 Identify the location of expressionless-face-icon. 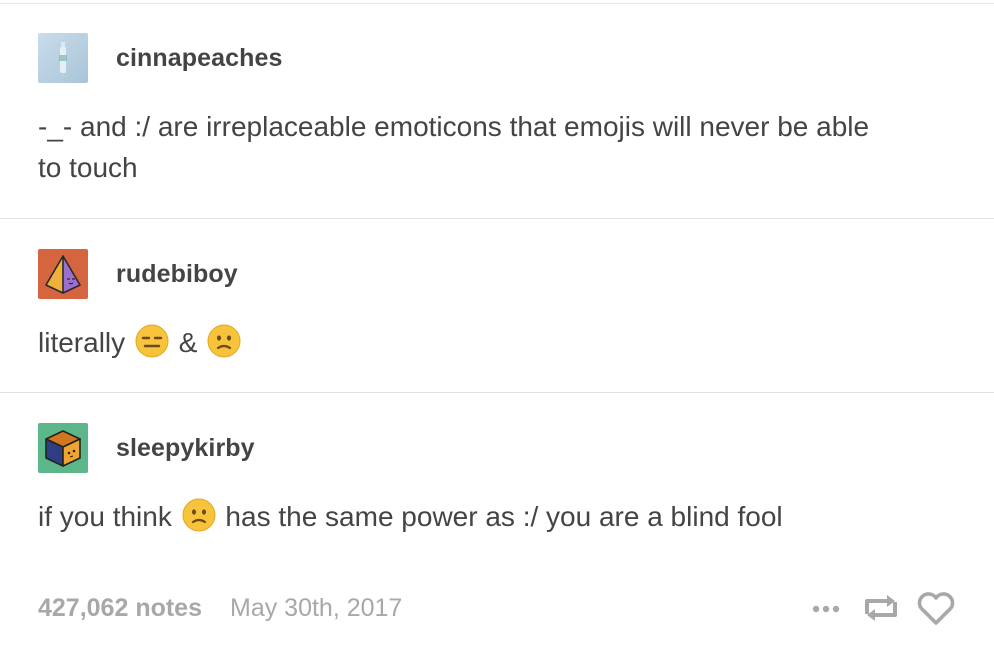
(152, 341).